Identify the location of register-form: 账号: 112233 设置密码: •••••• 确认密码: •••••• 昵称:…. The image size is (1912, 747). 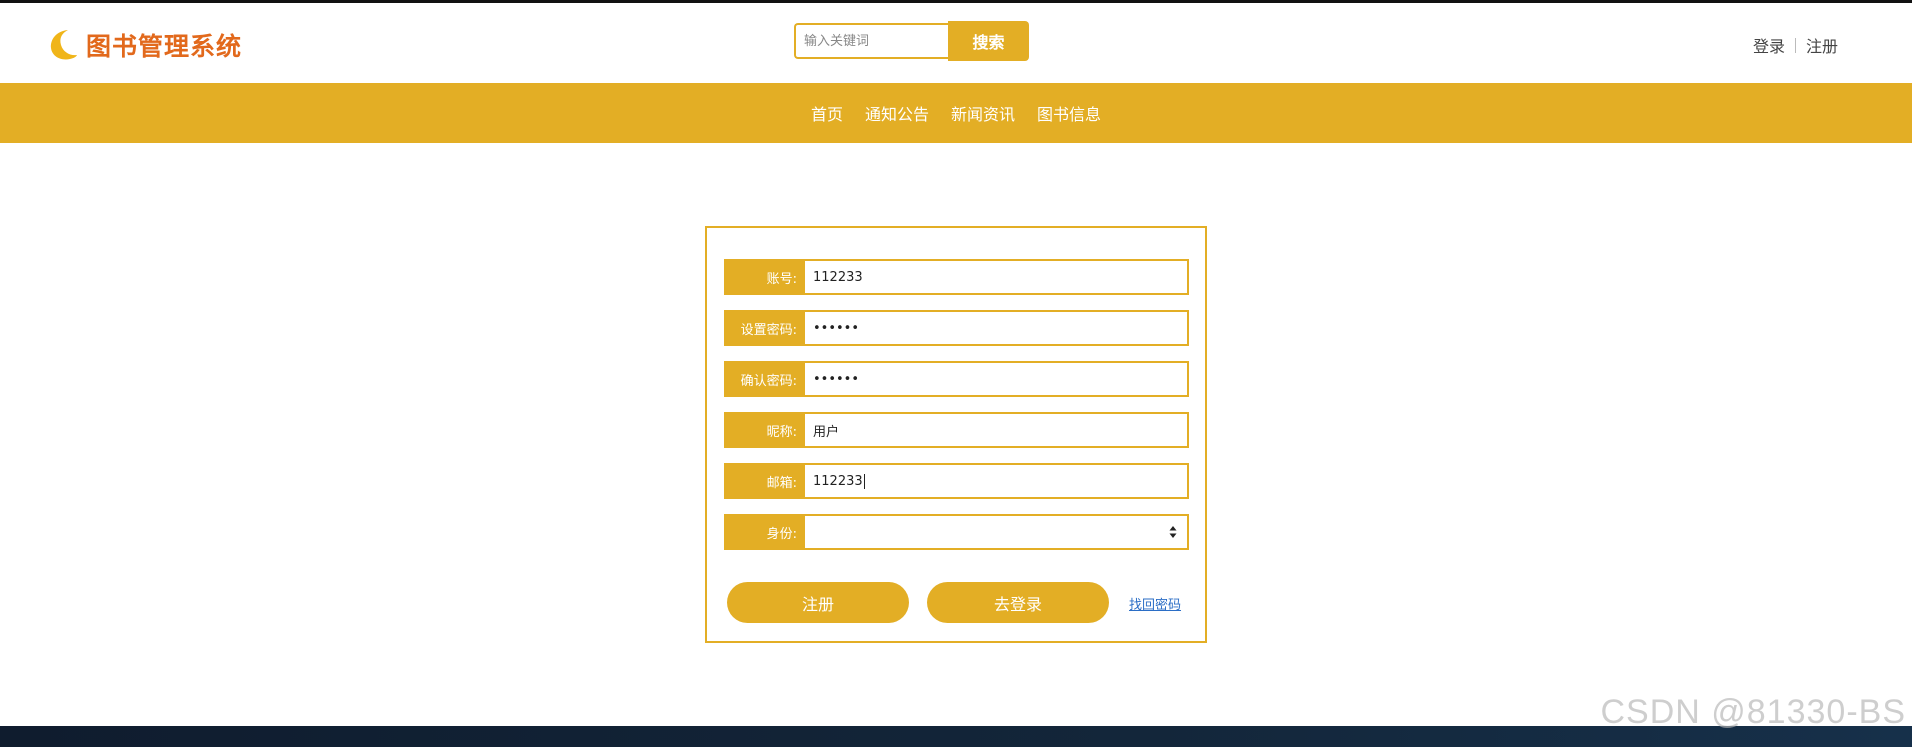
(956, 434).